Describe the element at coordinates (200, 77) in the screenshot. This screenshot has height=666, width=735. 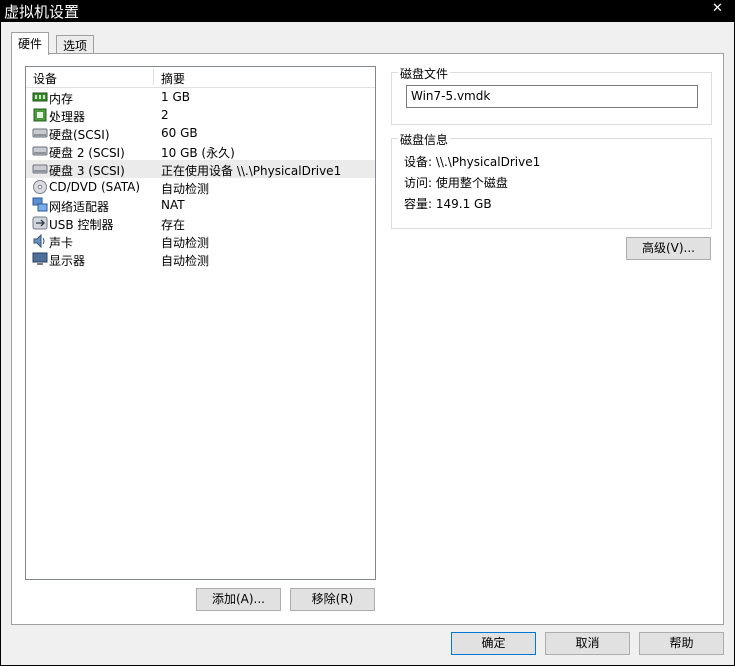
I see `list-header: 设备 摘要` at that location.